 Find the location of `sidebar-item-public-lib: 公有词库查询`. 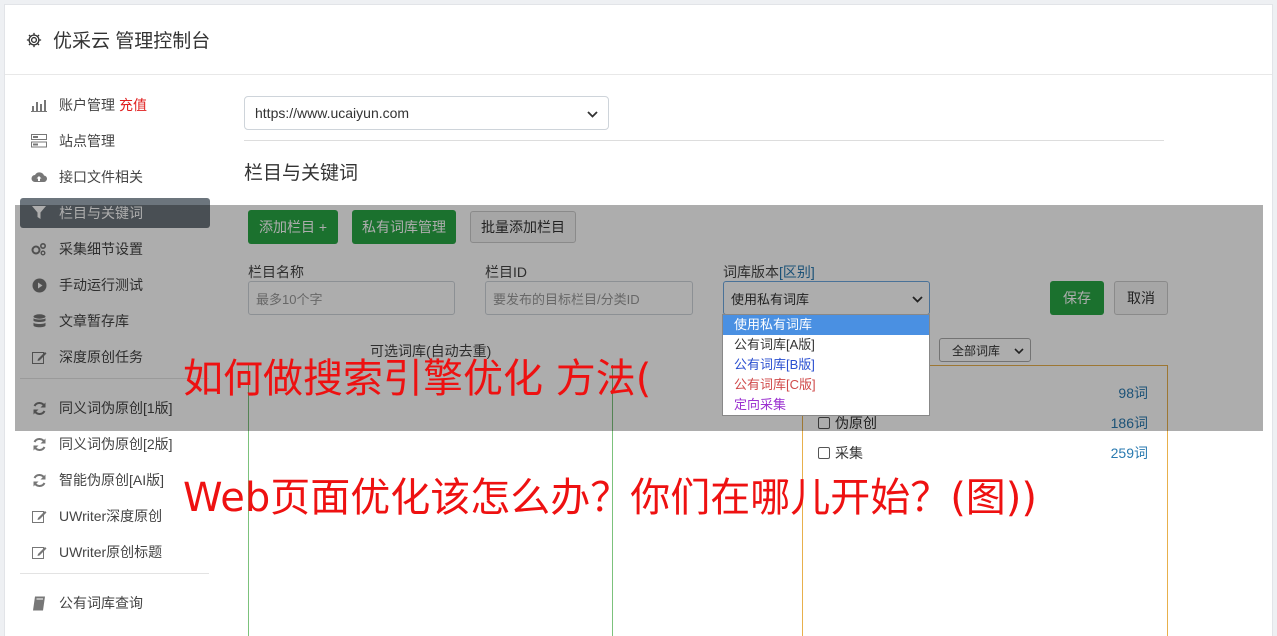

sidebar-item-public-lib: 公有词库查询 is located at coordinates (115, 603).